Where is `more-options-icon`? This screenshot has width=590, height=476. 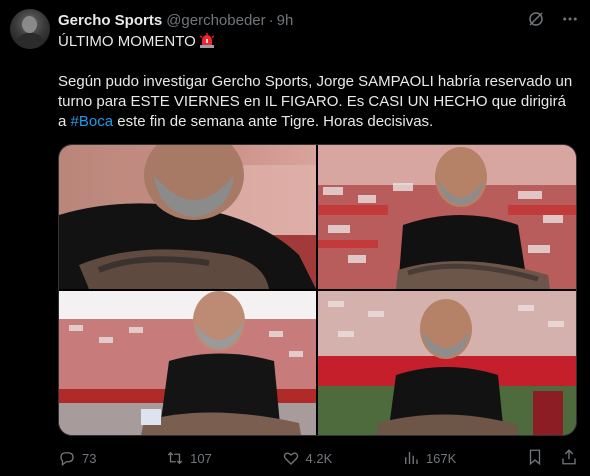 more-options-icon is located at coordinates (570, 19).